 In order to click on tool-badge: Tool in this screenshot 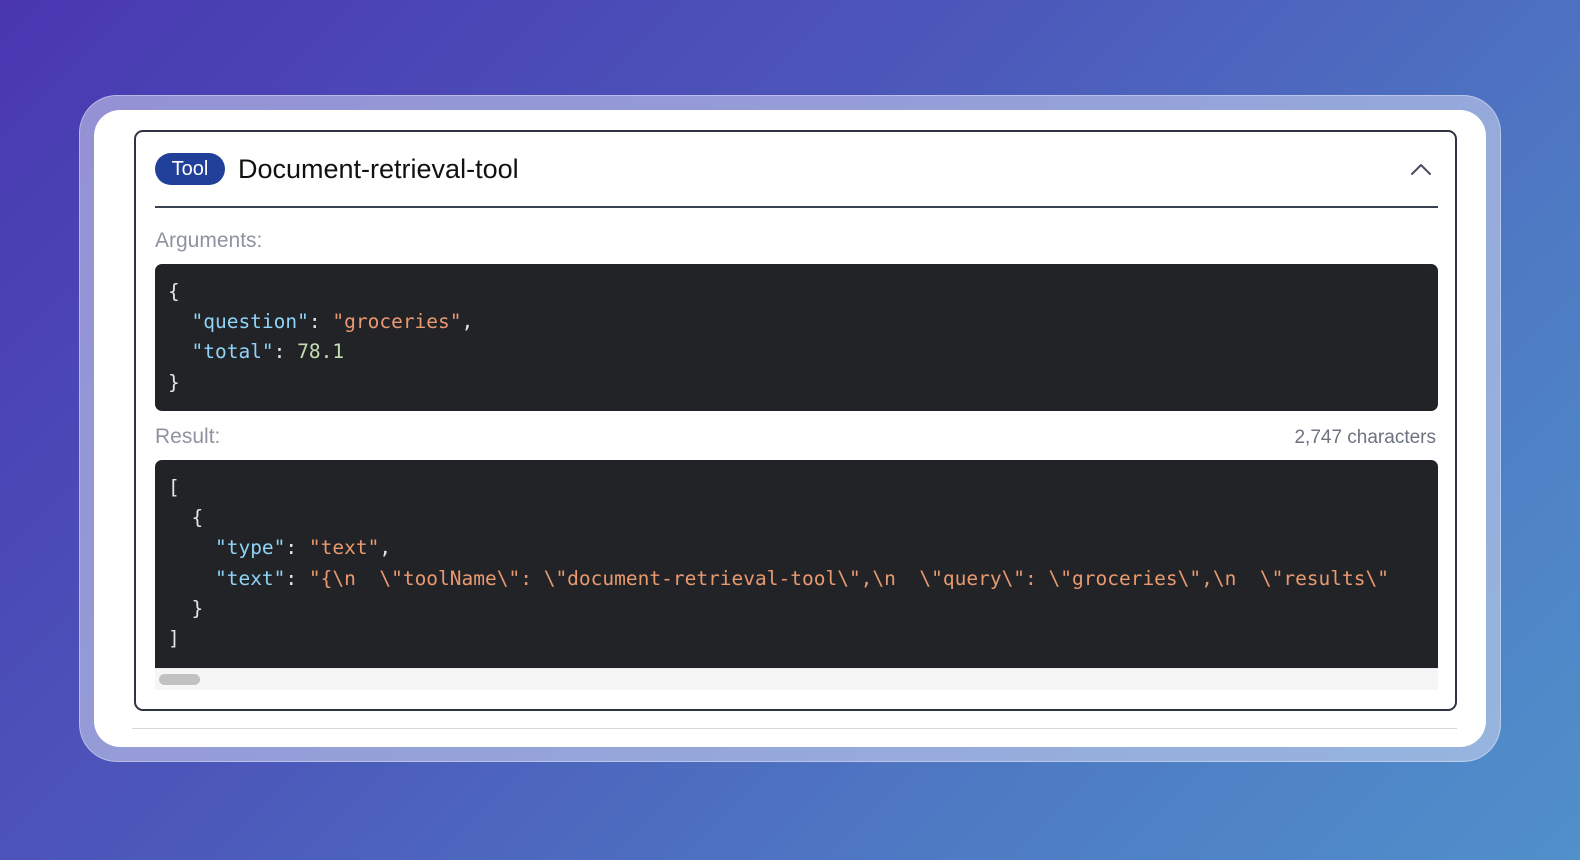, I will do `click(190, 169)`.